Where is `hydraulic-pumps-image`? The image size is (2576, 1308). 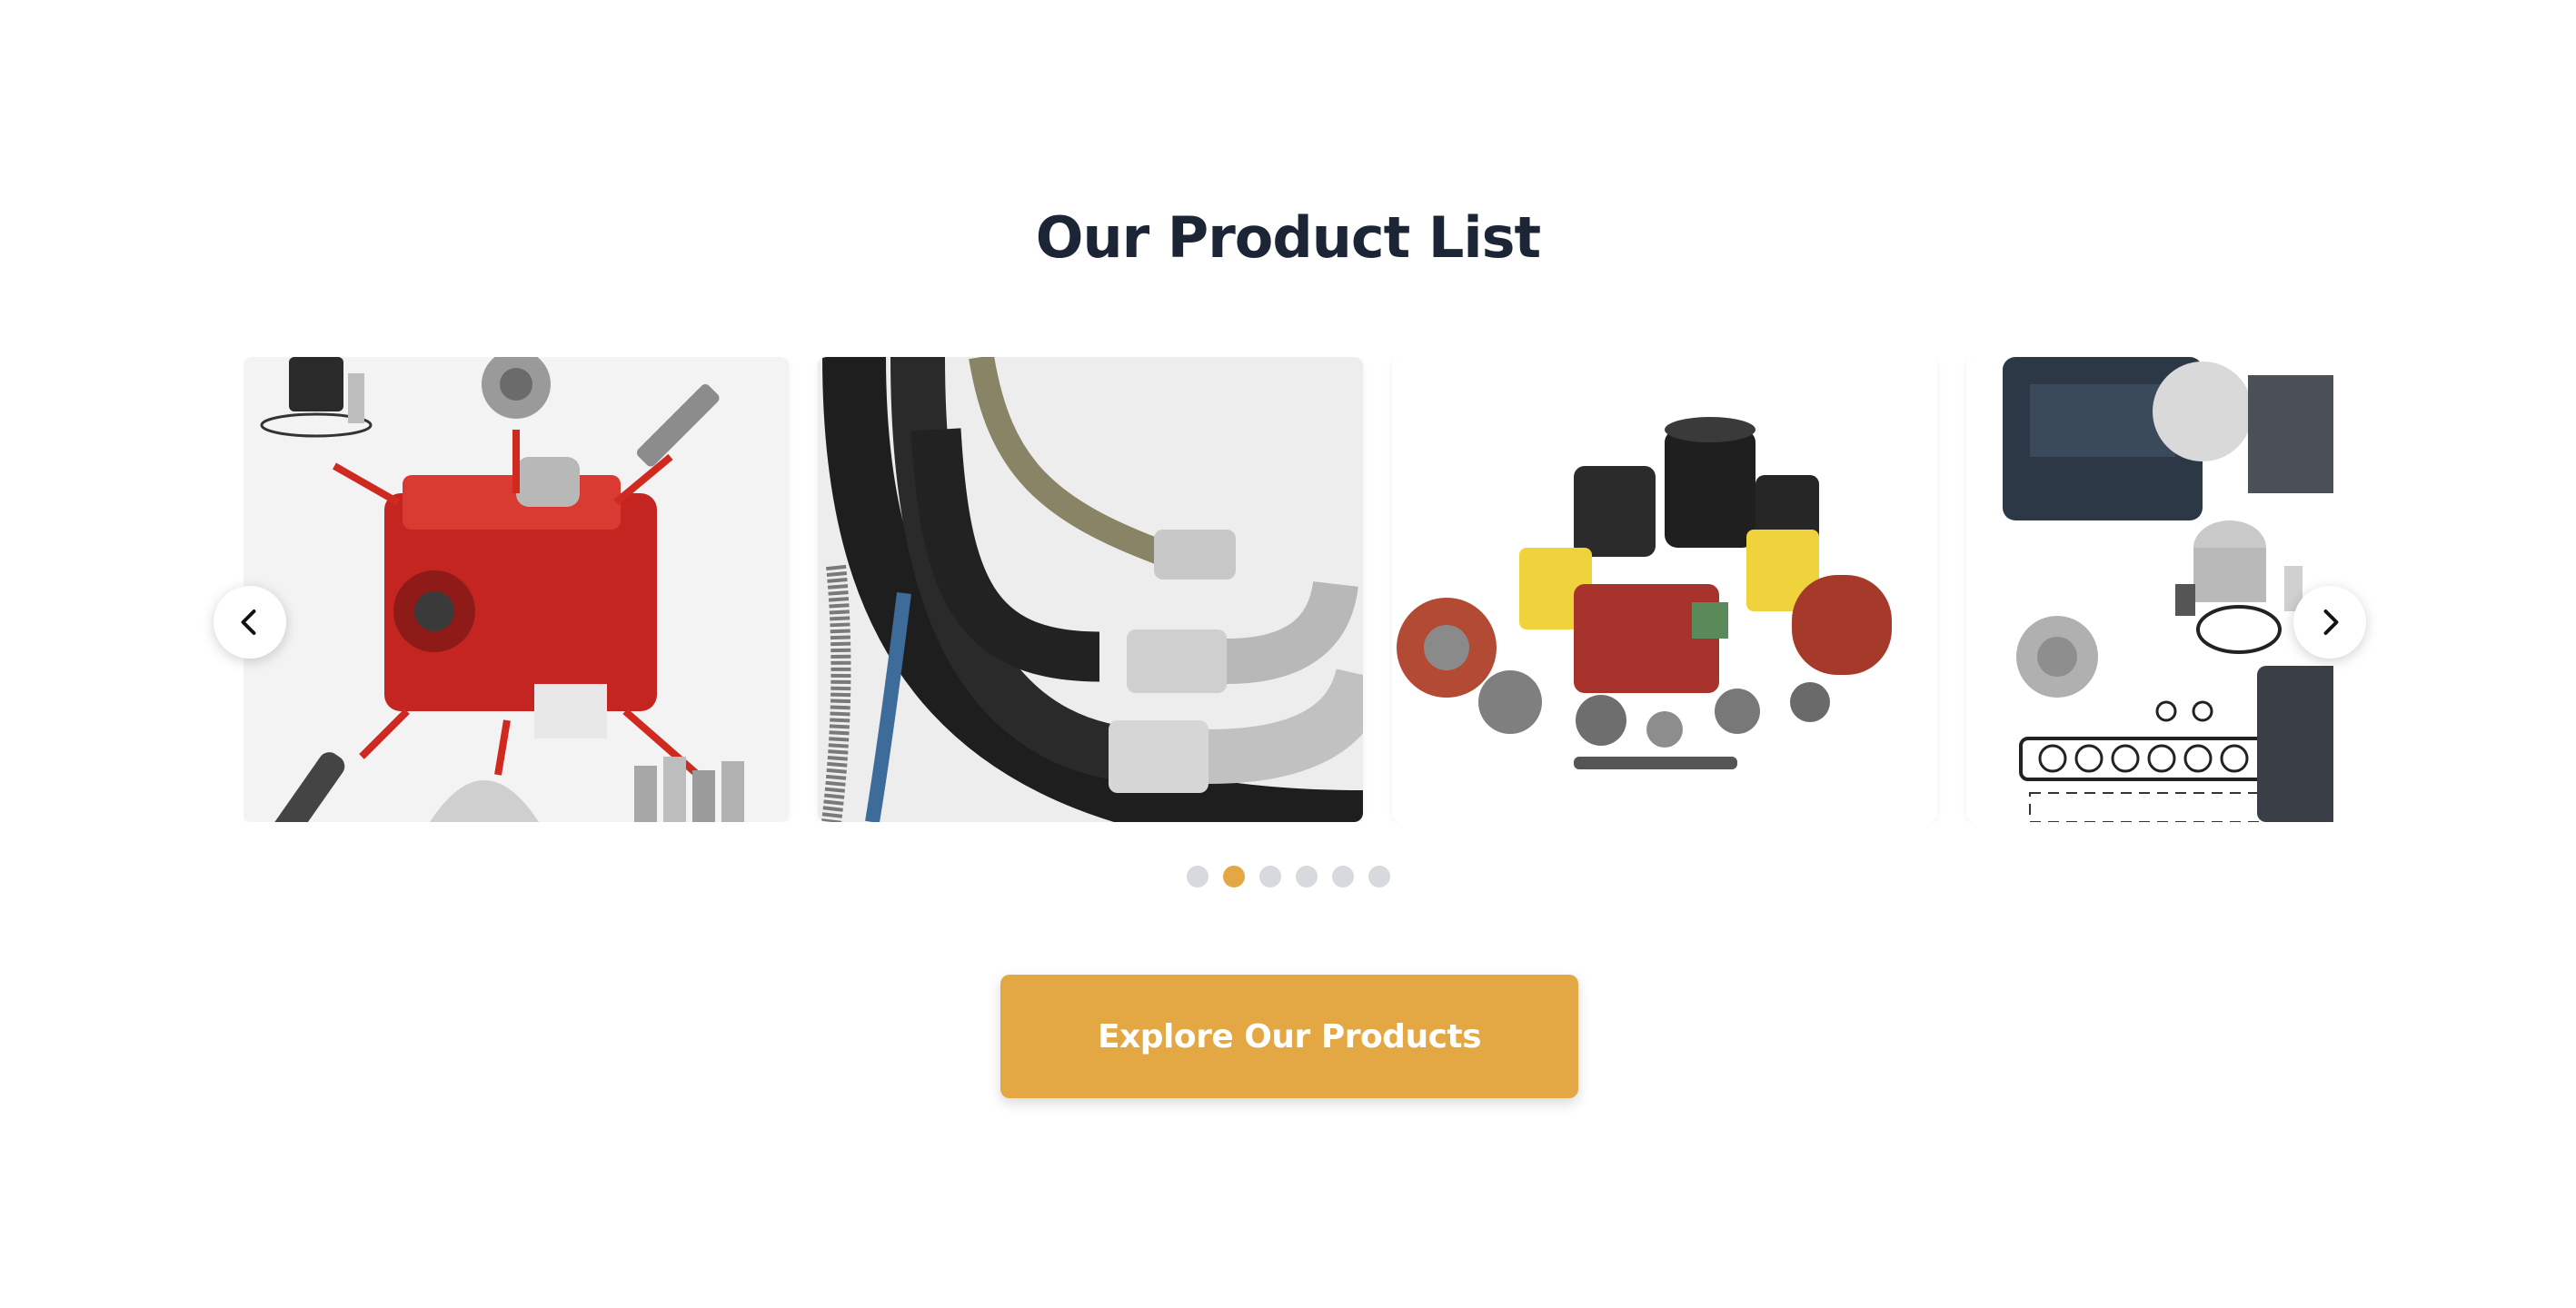
hydraulic-pumps-image is located at coordinates (1665, 589).